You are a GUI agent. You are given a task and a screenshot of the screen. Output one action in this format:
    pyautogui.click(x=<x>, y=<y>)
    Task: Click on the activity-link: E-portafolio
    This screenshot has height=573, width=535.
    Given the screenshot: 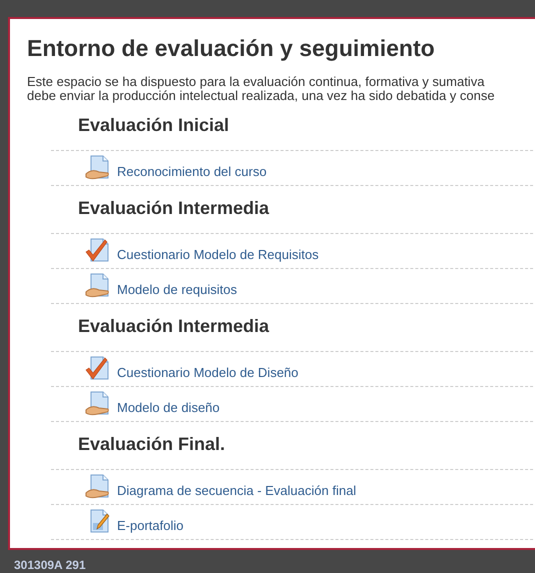 What is the action you would take?
    pyautogui.click(x=150, y=522)
    